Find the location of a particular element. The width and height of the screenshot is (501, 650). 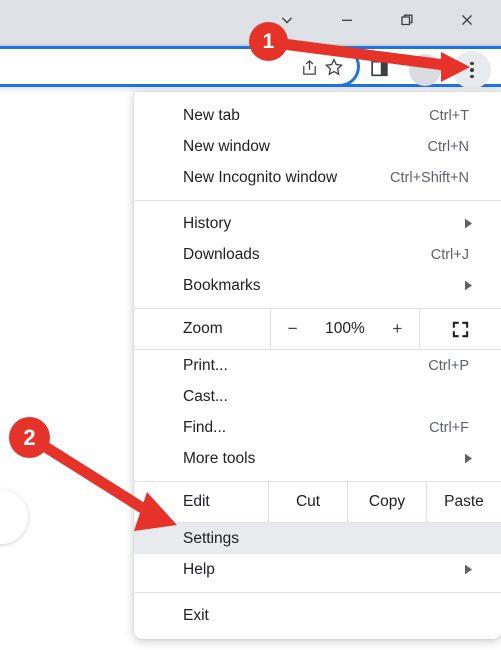

menu-item-help: Help is located at coordinates (317, 569).